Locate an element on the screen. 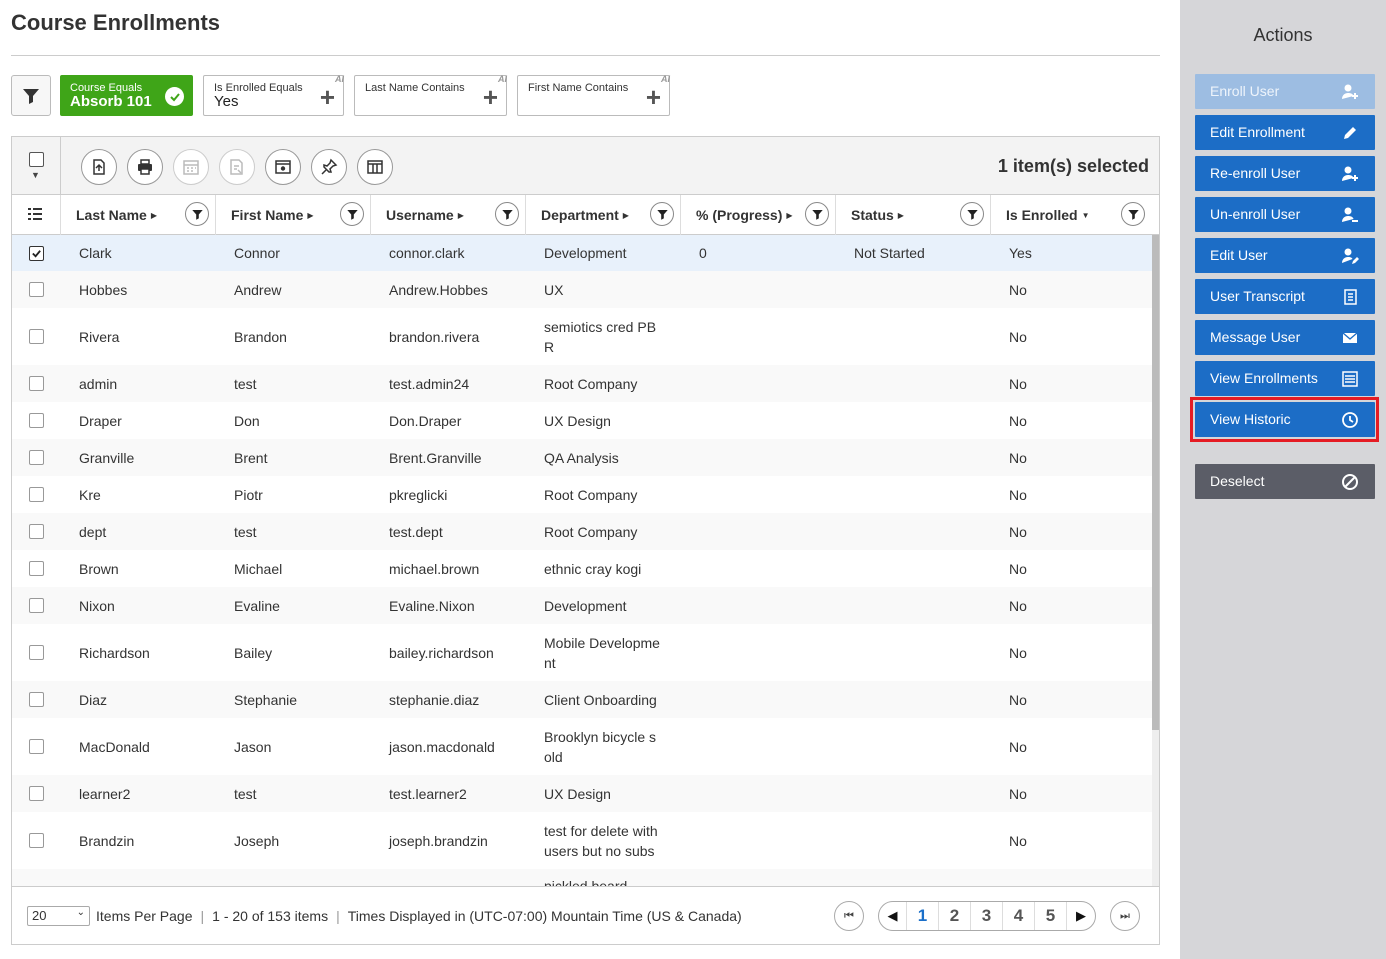 The height and width of the screenshot is (959, 1386). table-row: Draper Don Don.Draper UX Design No is located at coordinates (582, 420).